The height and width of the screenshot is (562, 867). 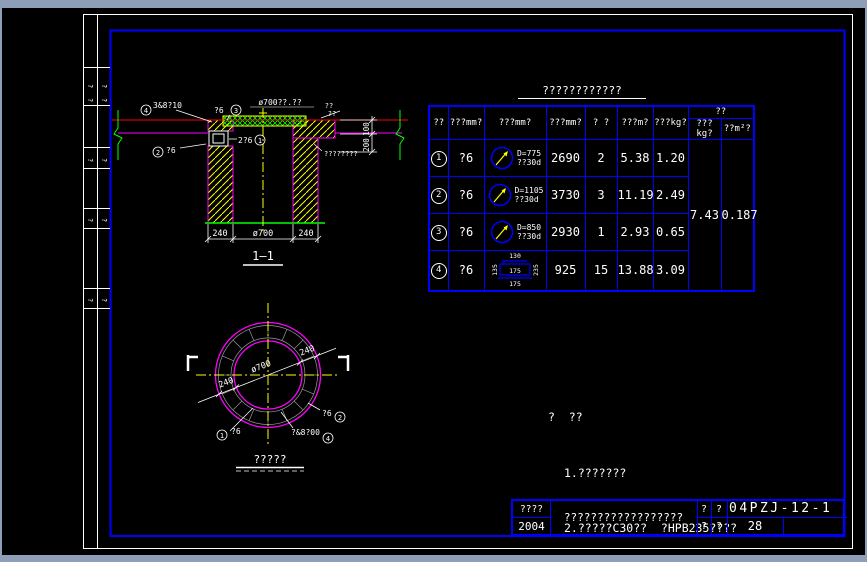 I want to click on bar-qty: 1, so click(x=601, y=231).